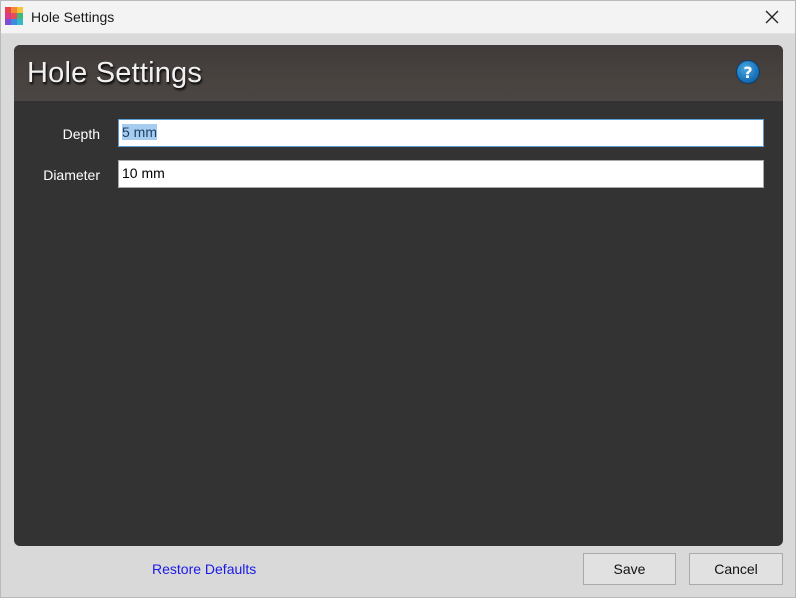 The width and height of the screenshot is (796, 598). Describe the element at coordinates (629, 569) in the screenshot. I see `save-button: Save` at that location.